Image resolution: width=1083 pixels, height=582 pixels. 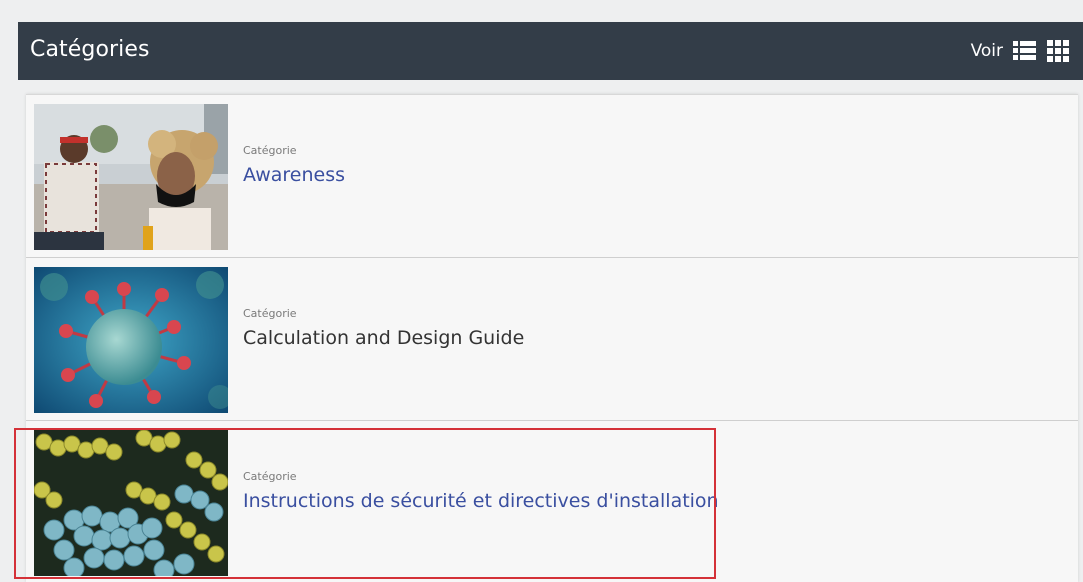 What do you see at coordinates (1058, 50) in the screenshot?
I see `grid-view-icon` at bounding box center [1058, 50].